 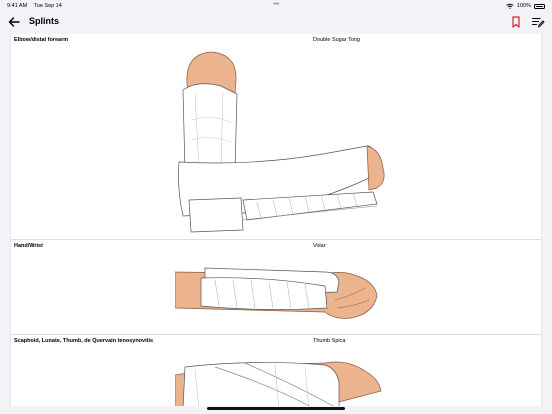 What do you see at coordinates (17, 6) in the screenshot?
I see `status-time: 9:41 AM` at bounding box center [17, 6].